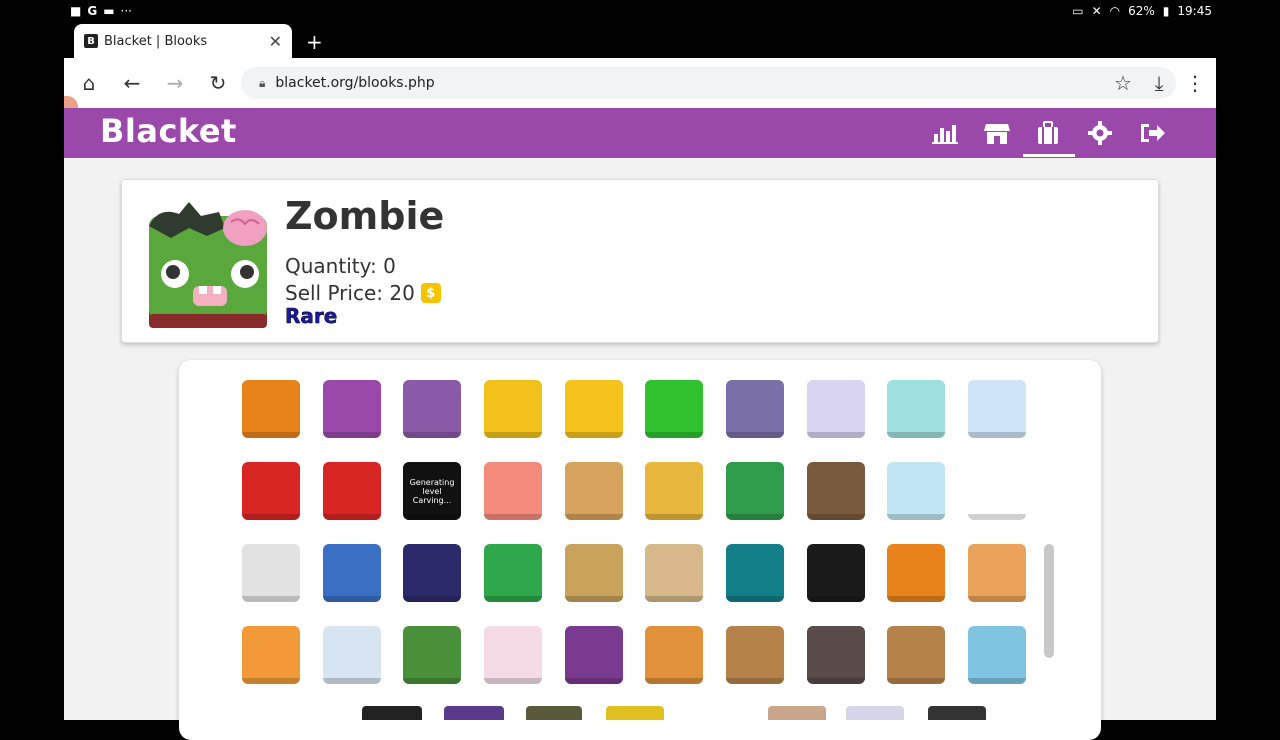 The image size is (1280, 740). Describe the element at coordinates (594, 409) in the screenshot. I see `blook-red-cheek-yellow` at that location.